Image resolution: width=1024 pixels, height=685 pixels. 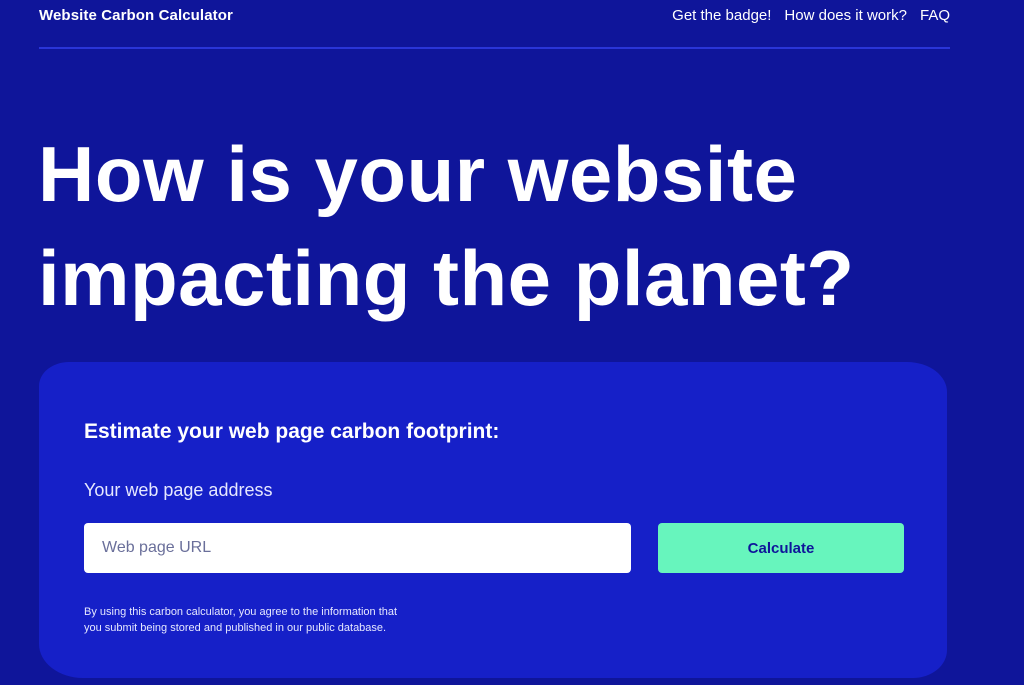 What do you see at coordinates (418, 174) in the screenshot?
I see `hero-title-line-1: How is your website` at bounding box center [418, 174].